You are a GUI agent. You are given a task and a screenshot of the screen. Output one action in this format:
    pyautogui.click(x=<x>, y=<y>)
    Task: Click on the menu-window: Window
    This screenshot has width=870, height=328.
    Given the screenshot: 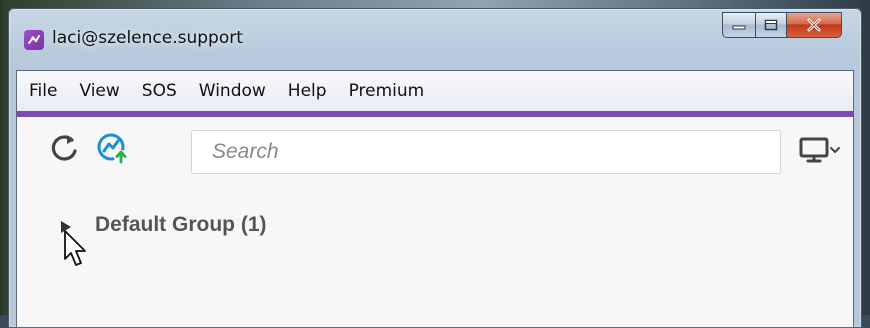 What is the action you would take?
    pyautogui.click(x=232, y=91)
    